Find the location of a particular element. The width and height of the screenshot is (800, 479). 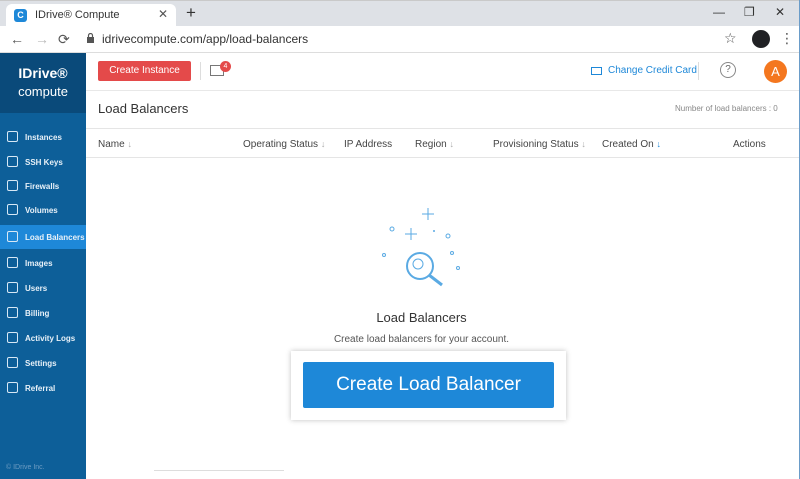

referral-icon is located at coordinates (12, 387).